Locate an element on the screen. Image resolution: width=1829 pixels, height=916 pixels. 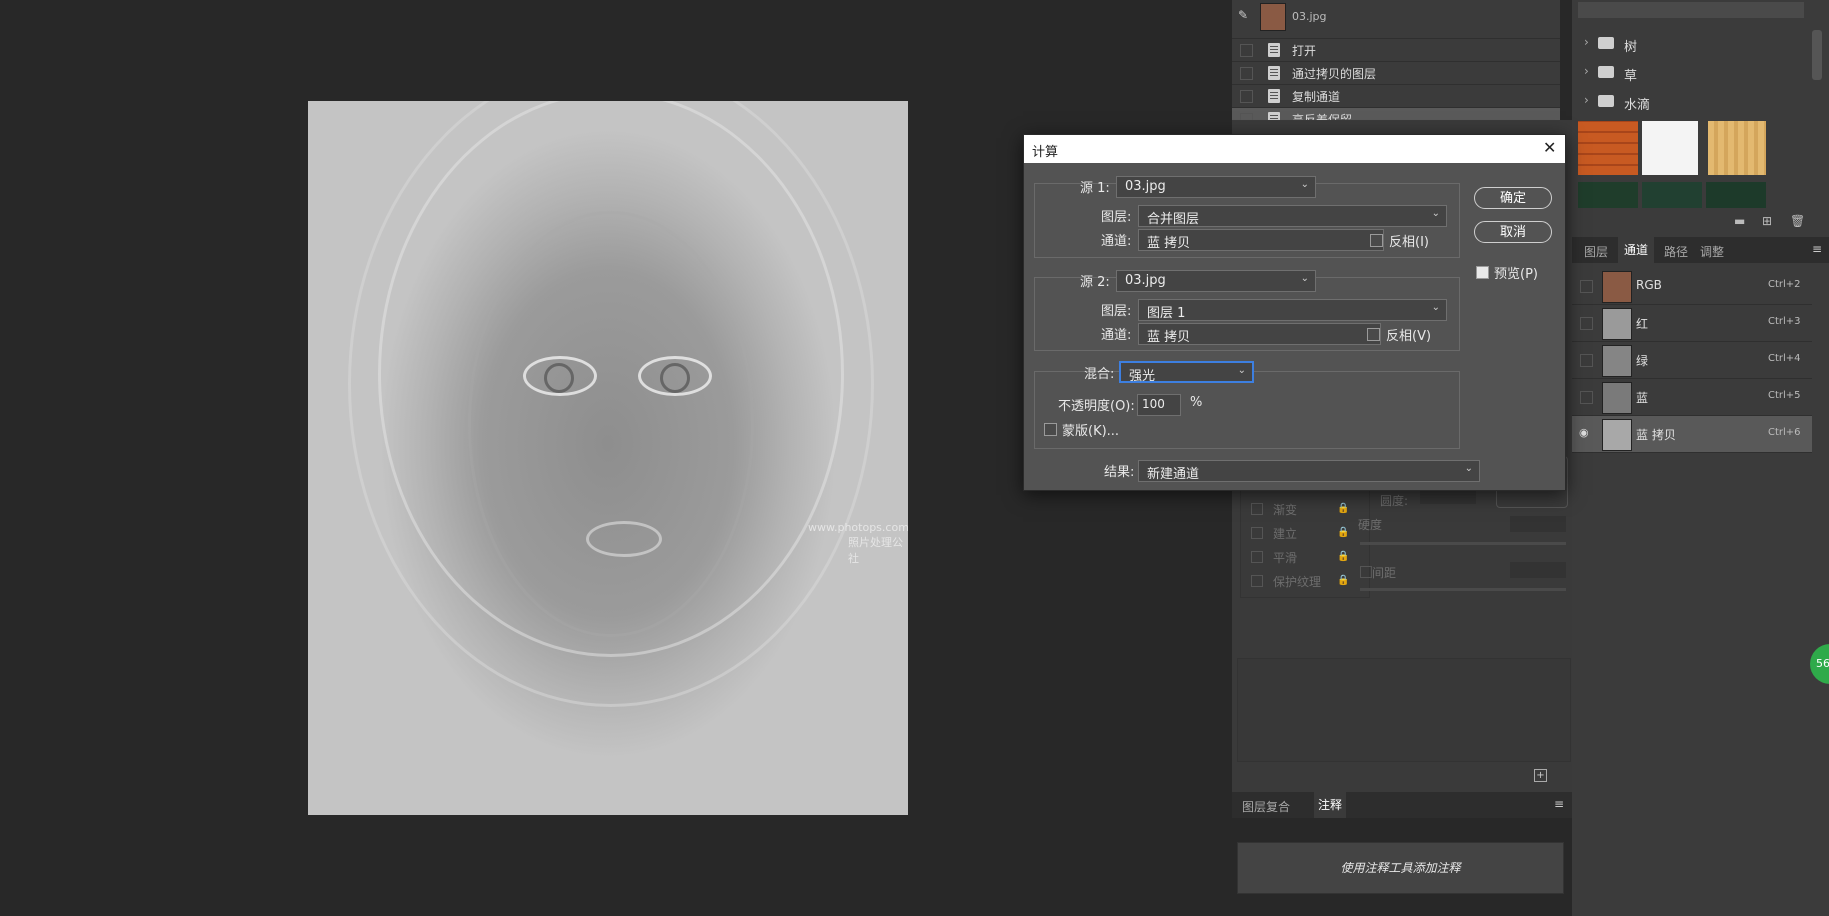
result-label: 结果: is located at coordinates (1119, 472).